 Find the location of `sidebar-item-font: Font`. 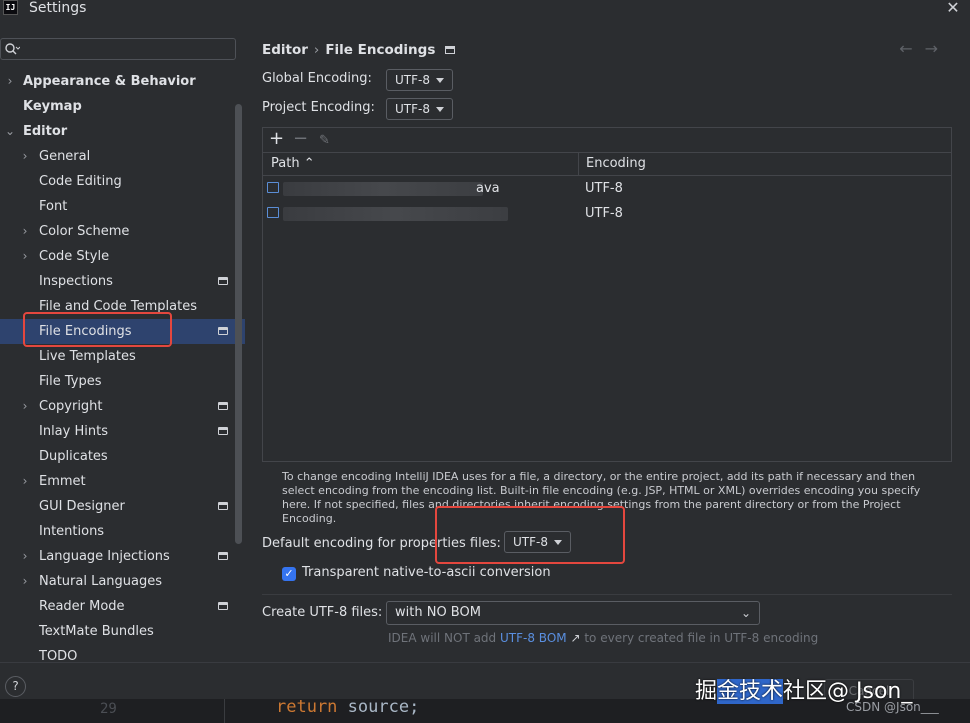

sidebar-item-font: Font is located at coordinates (122, 206).